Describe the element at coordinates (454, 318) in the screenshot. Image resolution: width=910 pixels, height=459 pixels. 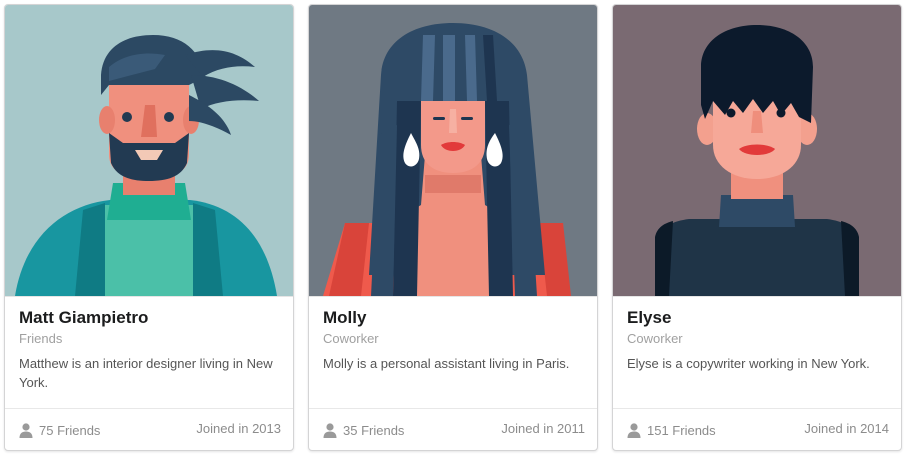
I see `card-header-name: Molly` at that location.